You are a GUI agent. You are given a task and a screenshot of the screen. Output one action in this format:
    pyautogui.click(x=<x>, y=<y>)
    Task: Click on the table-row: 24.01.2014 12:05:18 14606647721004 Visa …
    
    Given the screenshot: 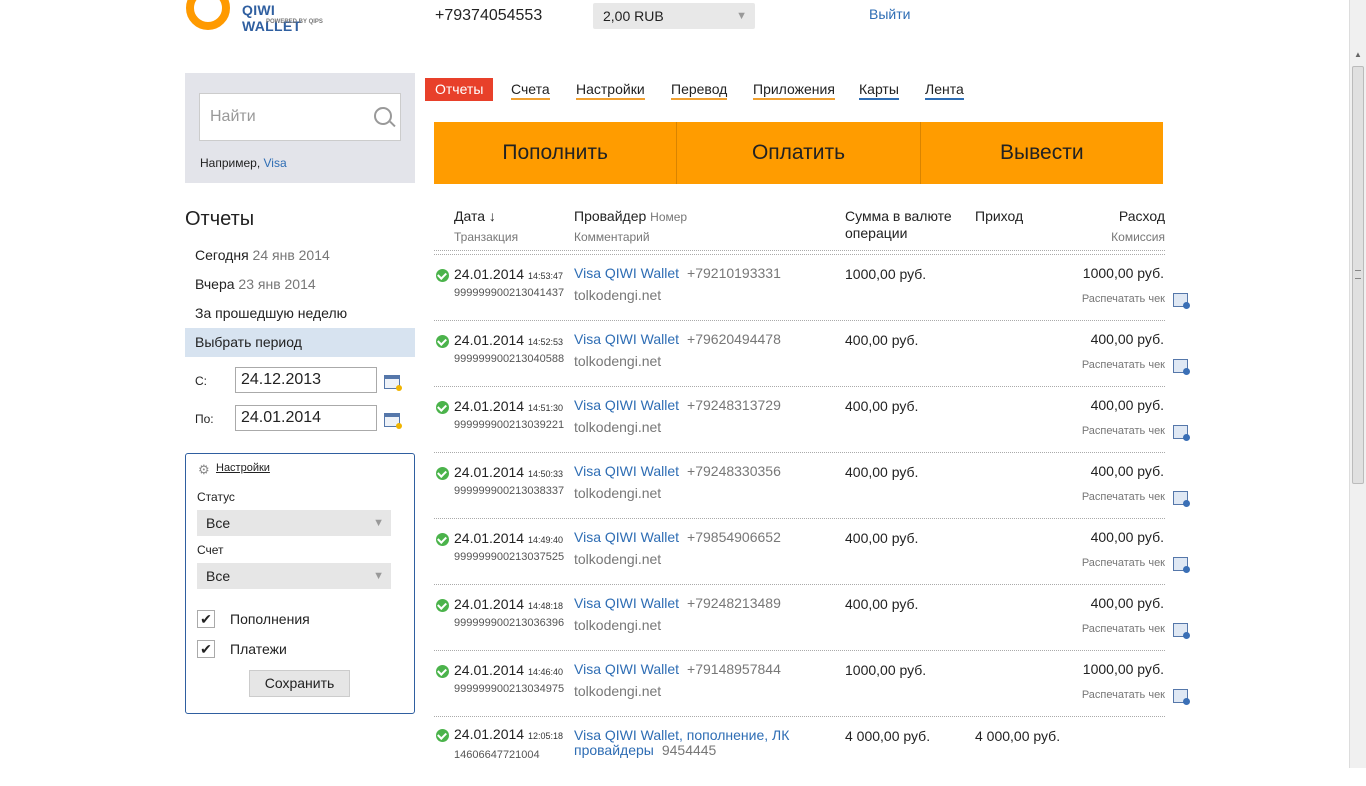 What is the action you would take?
    pyautogui.click(x=814, y=753)
    